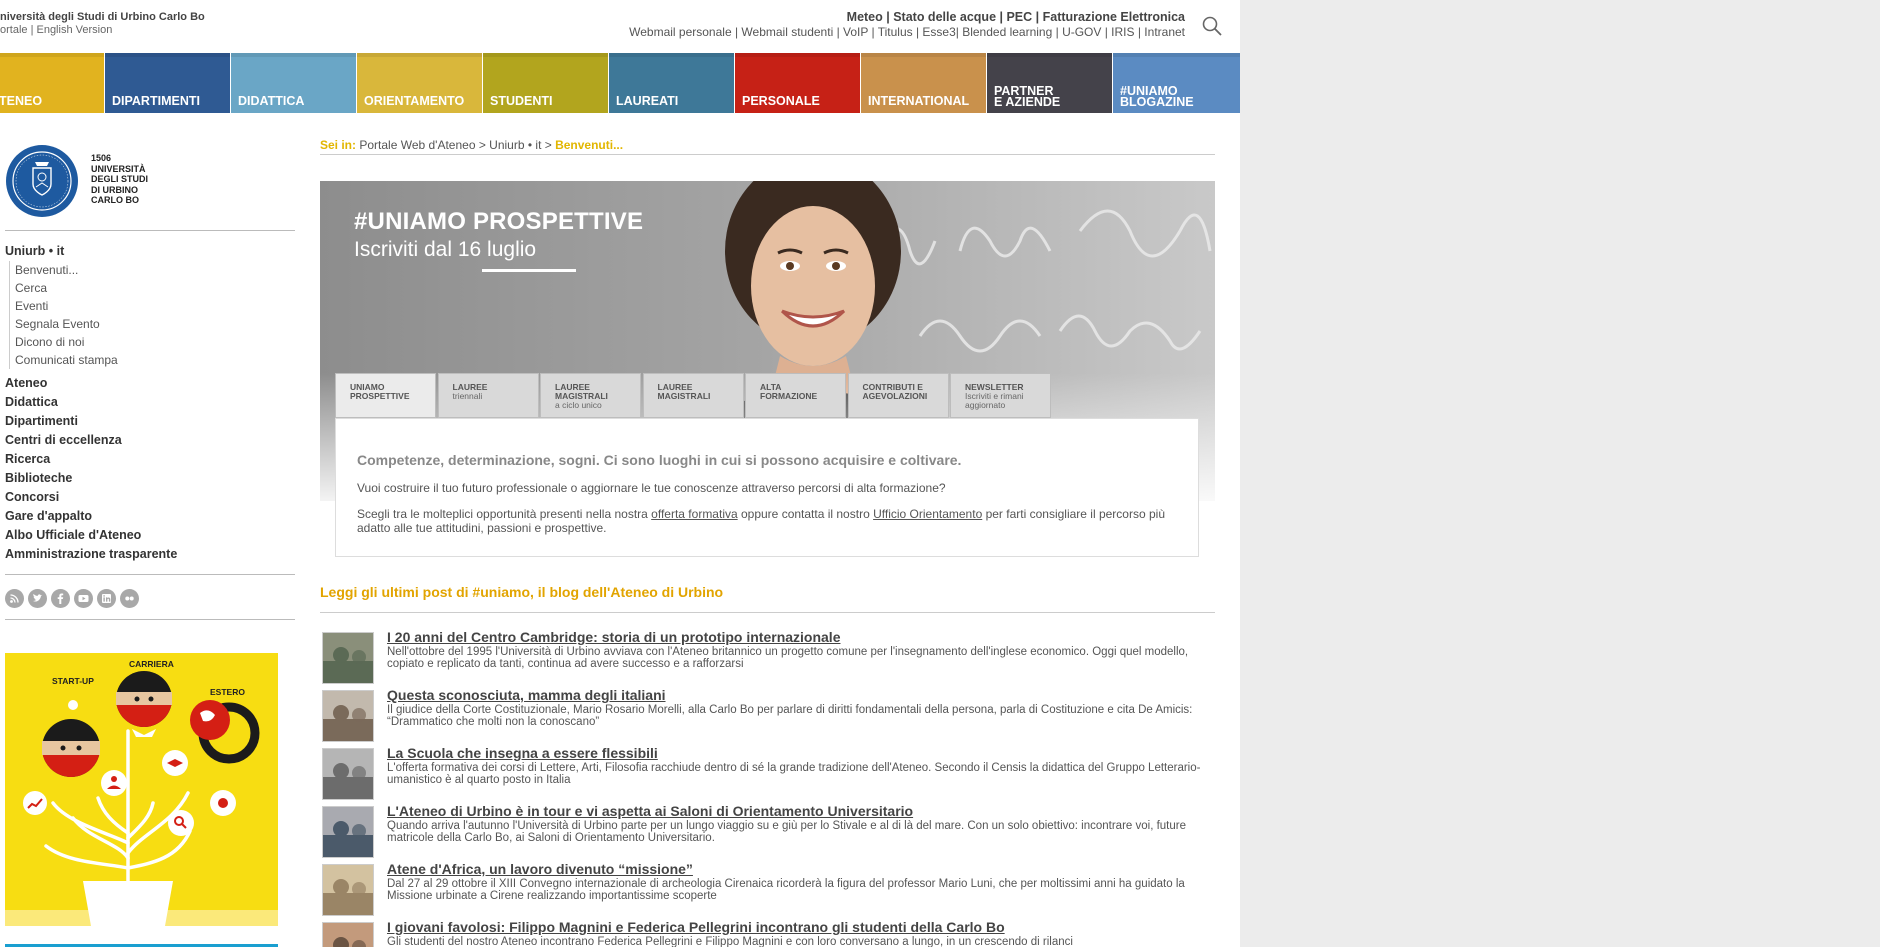  I want to click on ufficio-orientamento-link: Ufficio Orientamento, so click(927, 514).